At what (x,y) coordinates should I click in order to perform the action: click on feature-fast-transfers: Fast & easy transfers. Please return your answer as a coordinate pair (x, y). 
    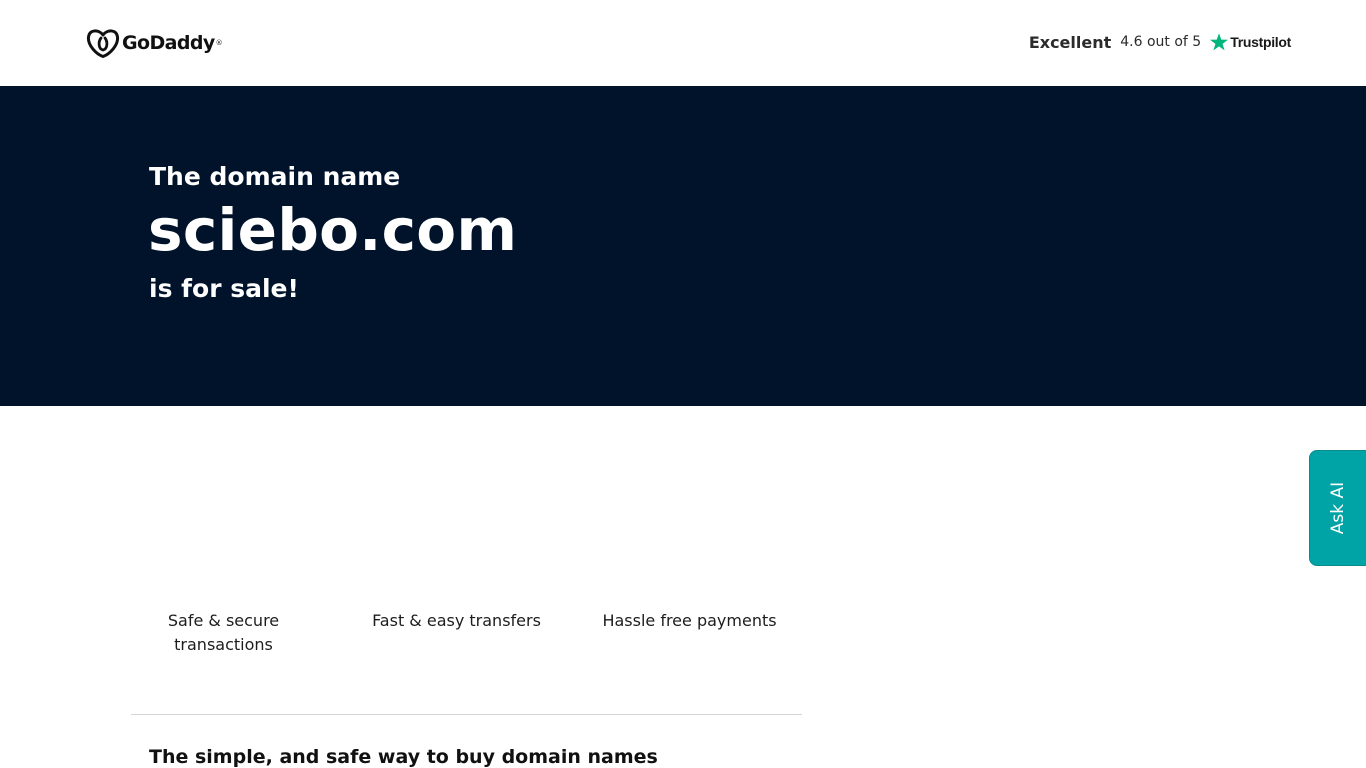
    Looking at the image, I should click on (456, 620).